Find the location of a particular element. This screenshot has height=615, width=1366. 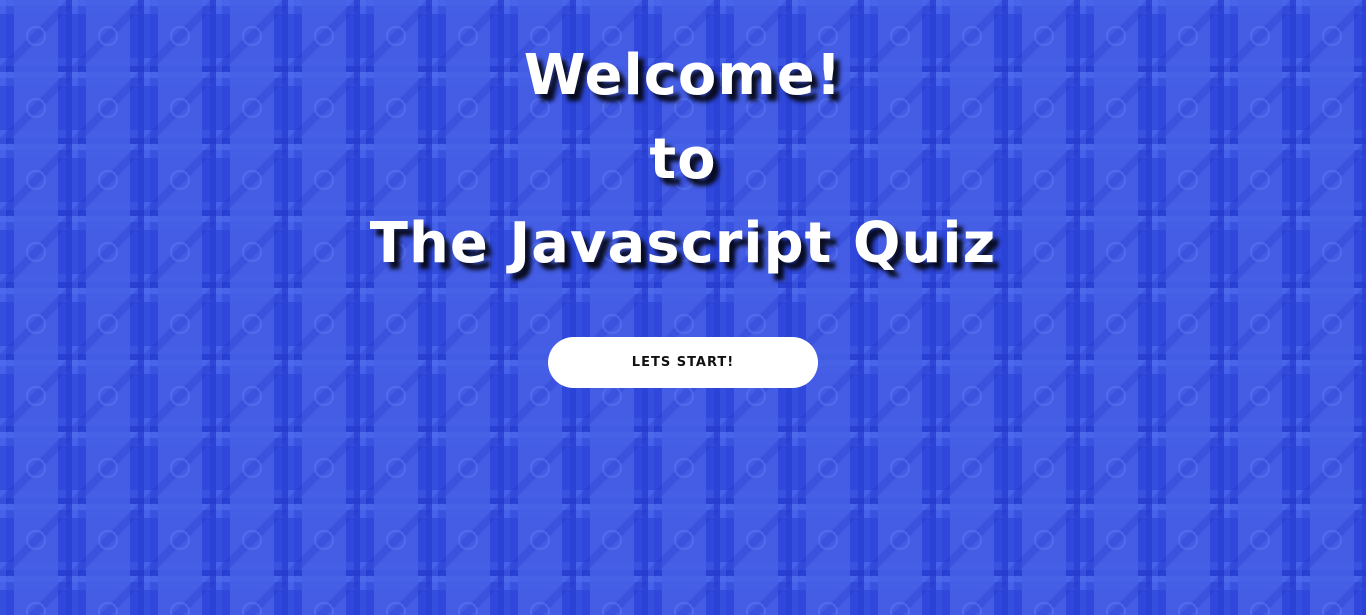

to-text: to is located at coordinates (683, 159).